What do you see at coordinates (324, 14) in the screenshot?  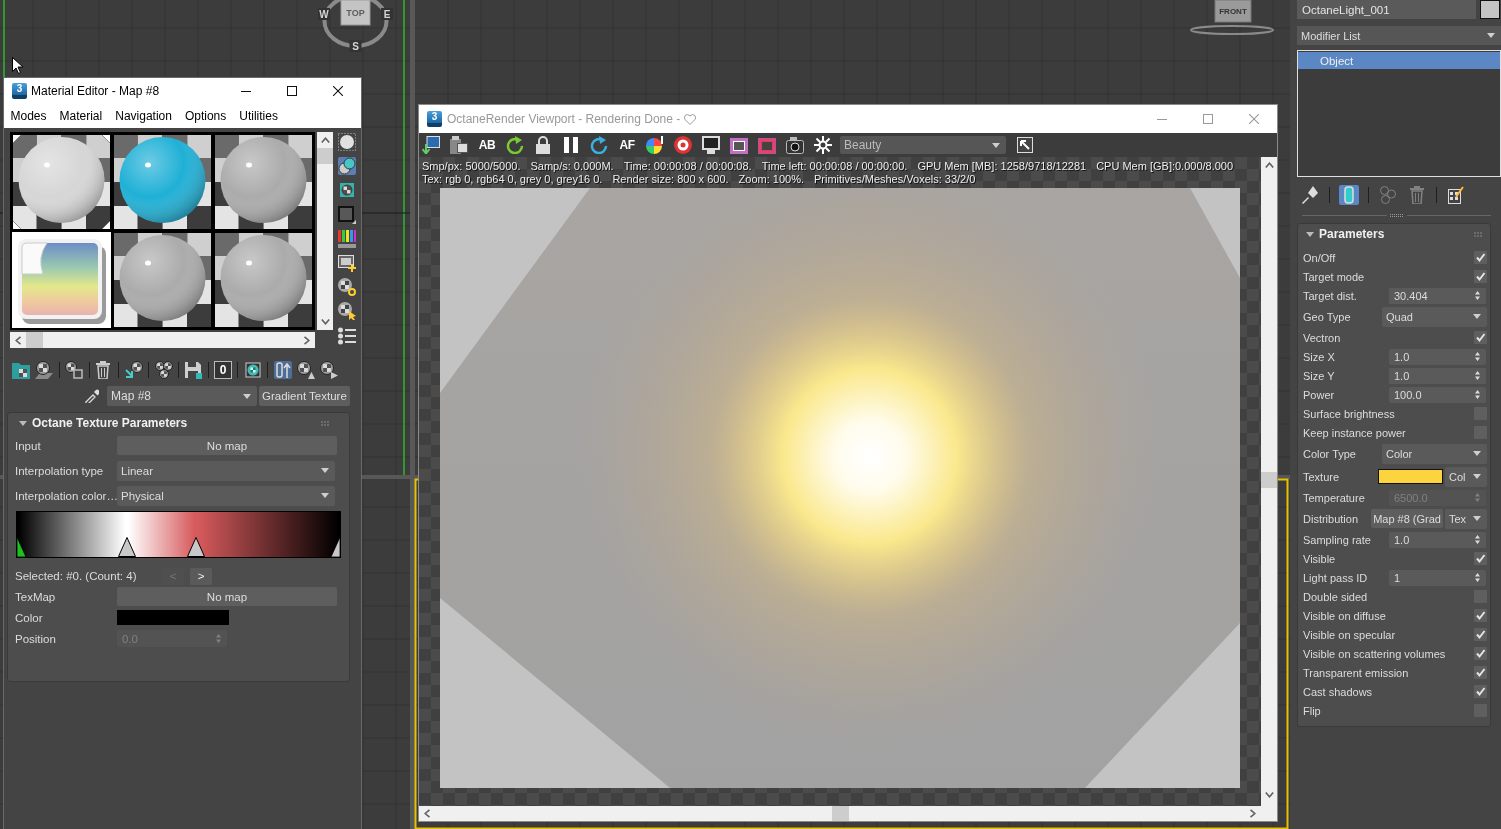 I see `compass-label: W` at bounding box center [324, 14].